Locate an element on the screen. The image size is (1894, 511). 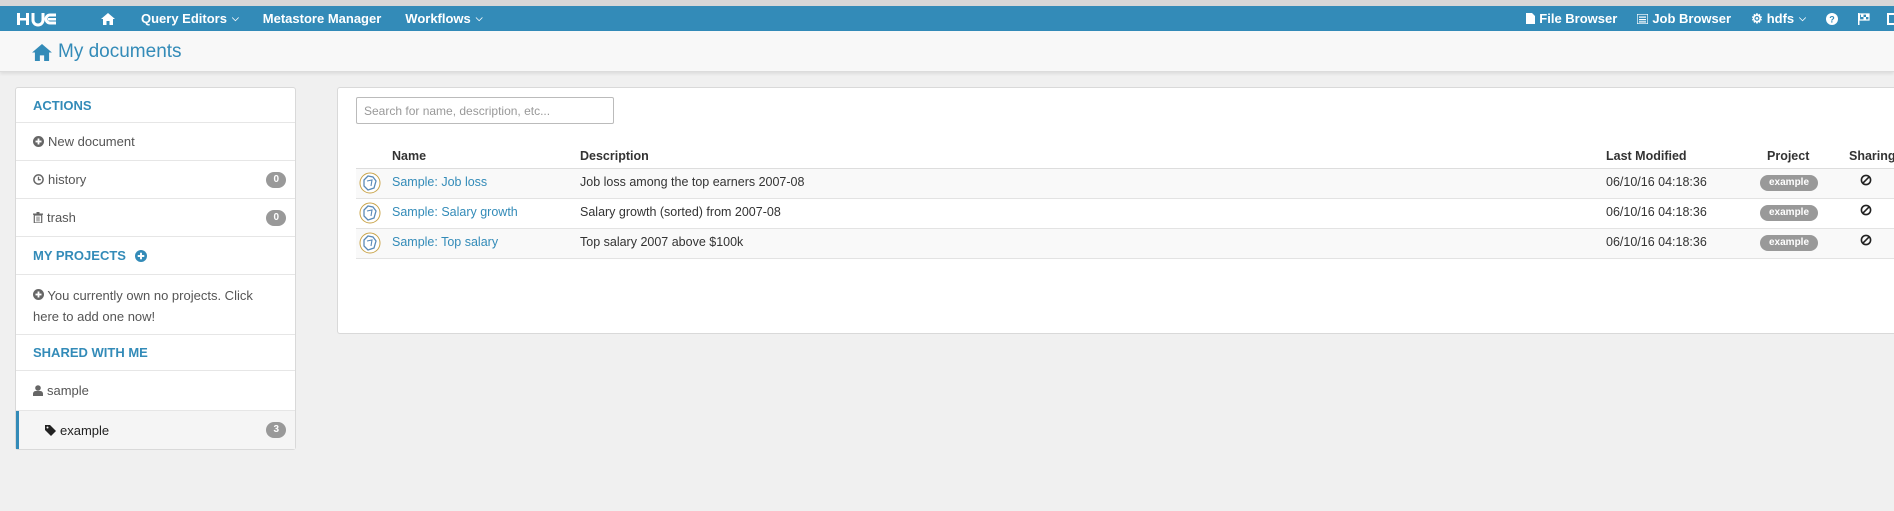
nav-metastore-manager: Metastore Manager is located at coordinates (322, 18).